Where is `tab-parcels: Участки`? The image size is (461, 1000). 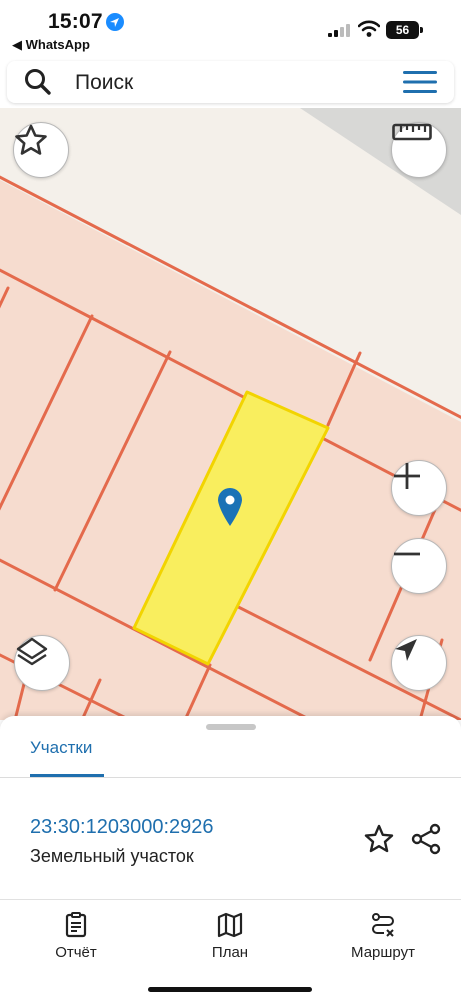 tab-parcels: Участки is located at coordinates (61, 748).